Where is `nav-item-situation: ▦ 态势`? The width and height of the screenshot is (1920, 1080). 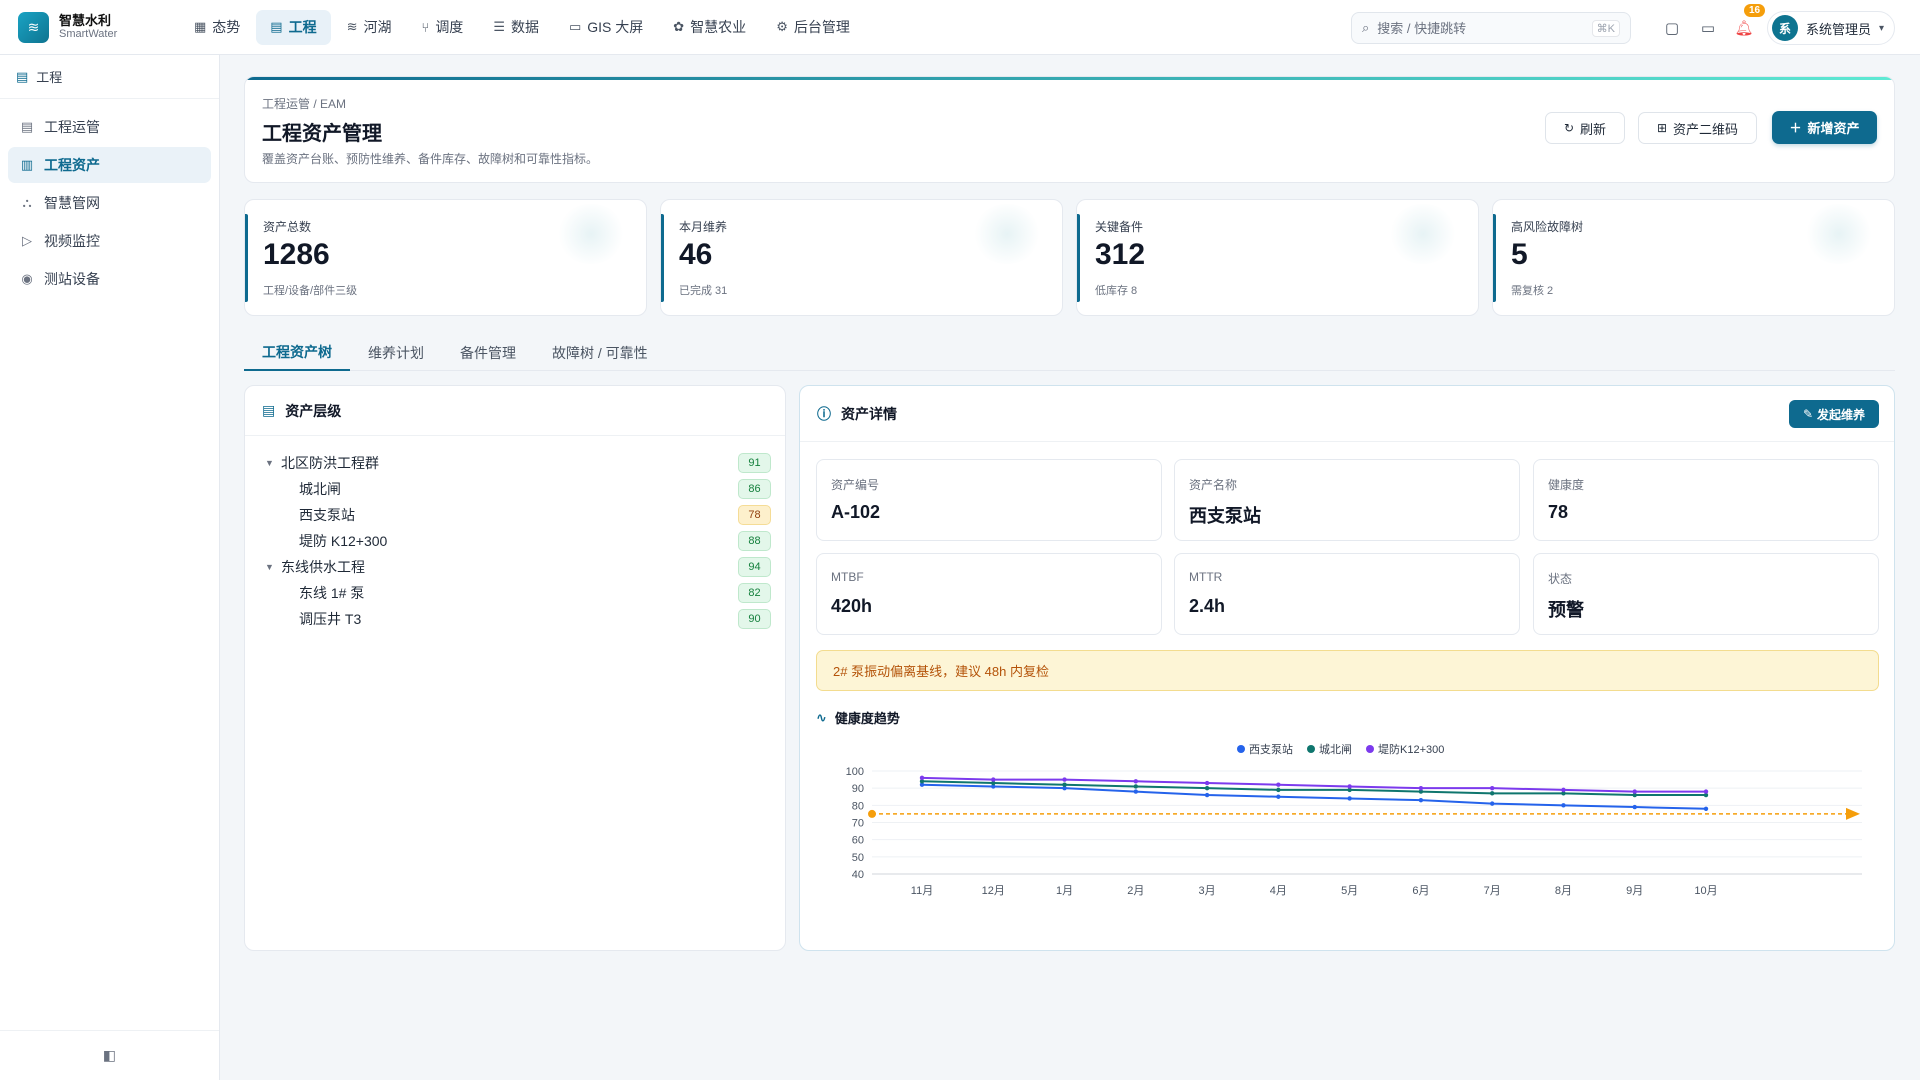
nav-item-situation: ▦ 态势 is located at coordinates (217, 27).